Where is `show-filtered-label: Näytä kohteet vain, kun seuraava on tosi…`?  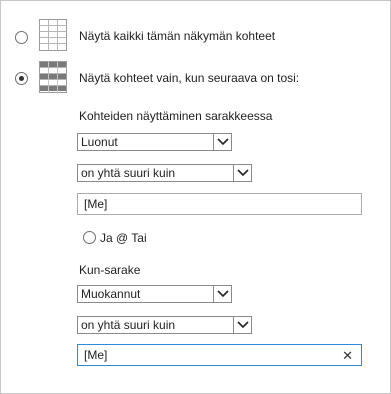
show-filtered-label: Näytä kohteet vain, kun seuraava on tosi… is located at coordinates (189, 78).